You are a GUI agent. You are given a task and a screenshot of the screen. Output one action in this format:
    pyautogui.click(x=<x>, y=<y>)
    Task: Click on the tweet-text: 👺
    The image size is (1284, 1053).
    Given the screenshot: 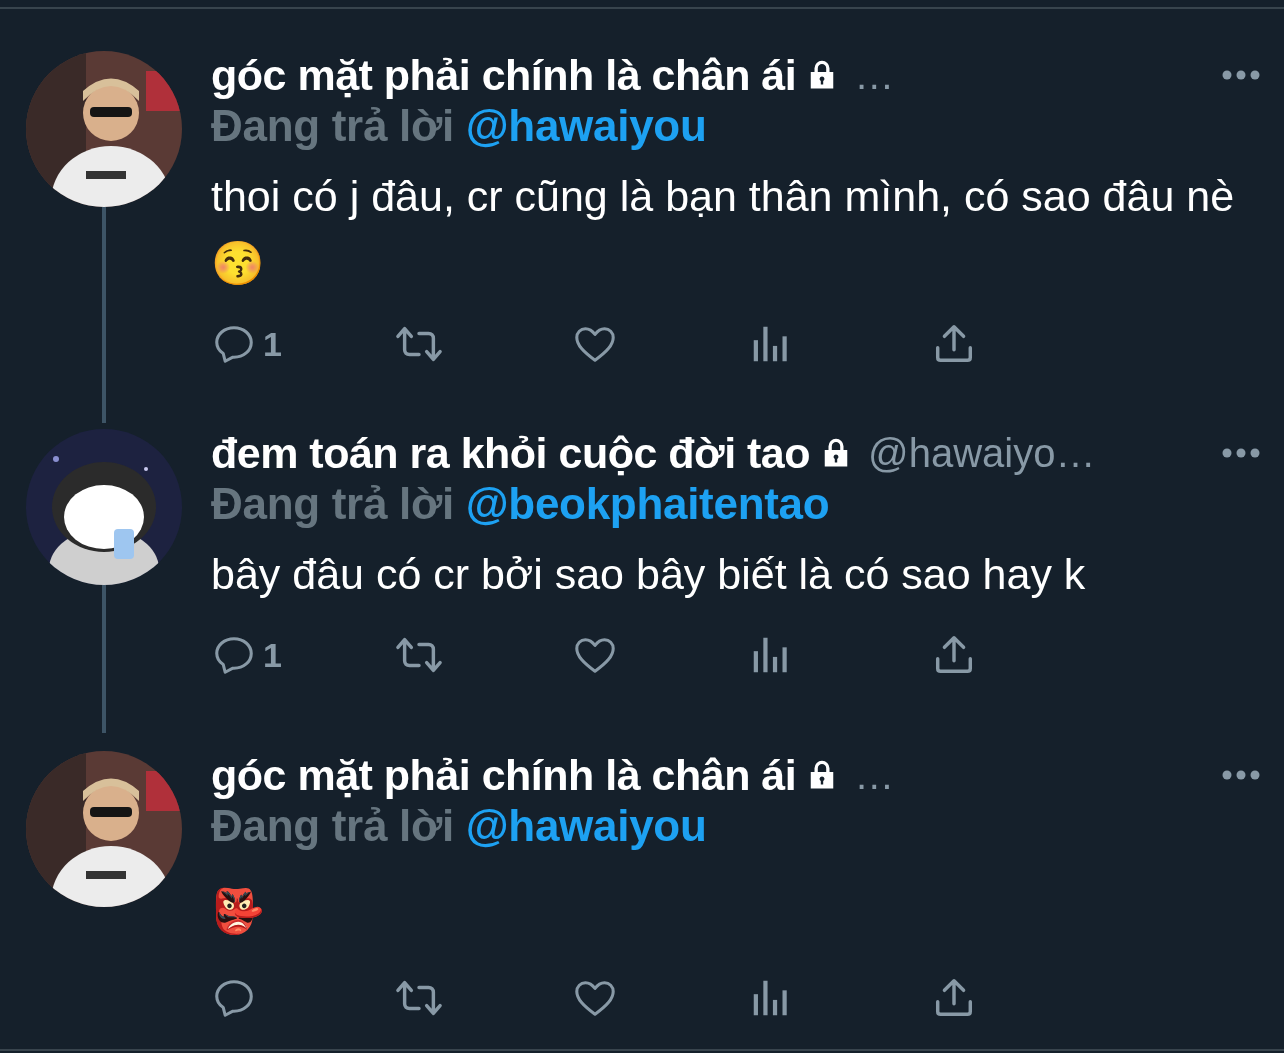 What is the action you would take?
    pyautogui.click(x=238, y=911)
    